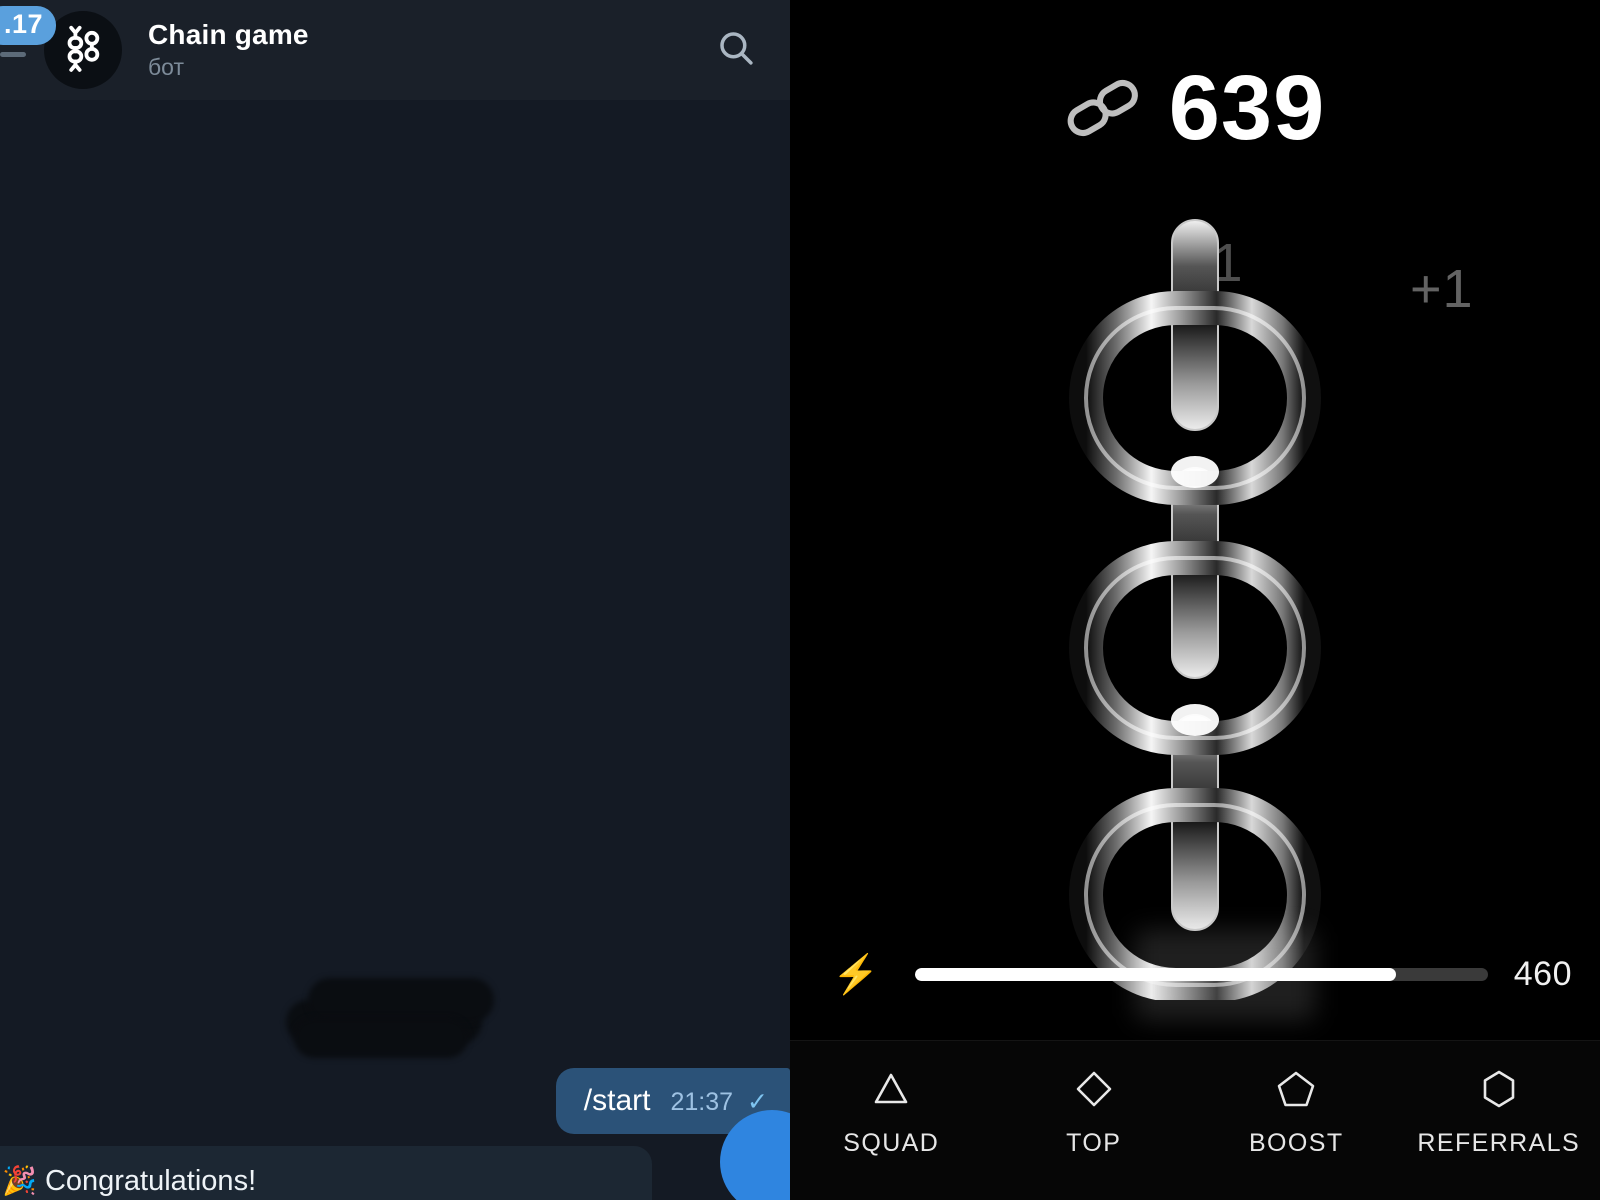 The height and width of the screenshot is (1200, 1600). Describe the element at coordinates (1296, 1089) in the screenshot. I see `pentagon-icon` at that location.